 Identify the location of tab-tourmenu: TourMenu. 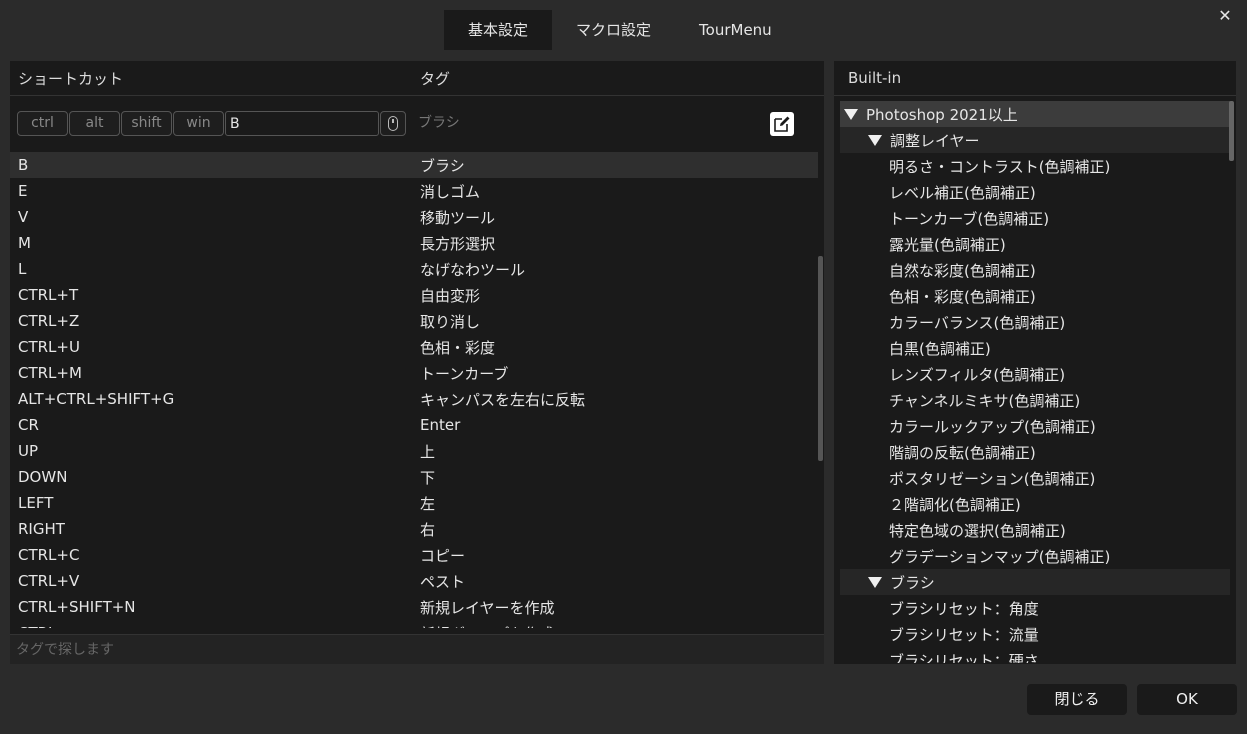
(735, 30).